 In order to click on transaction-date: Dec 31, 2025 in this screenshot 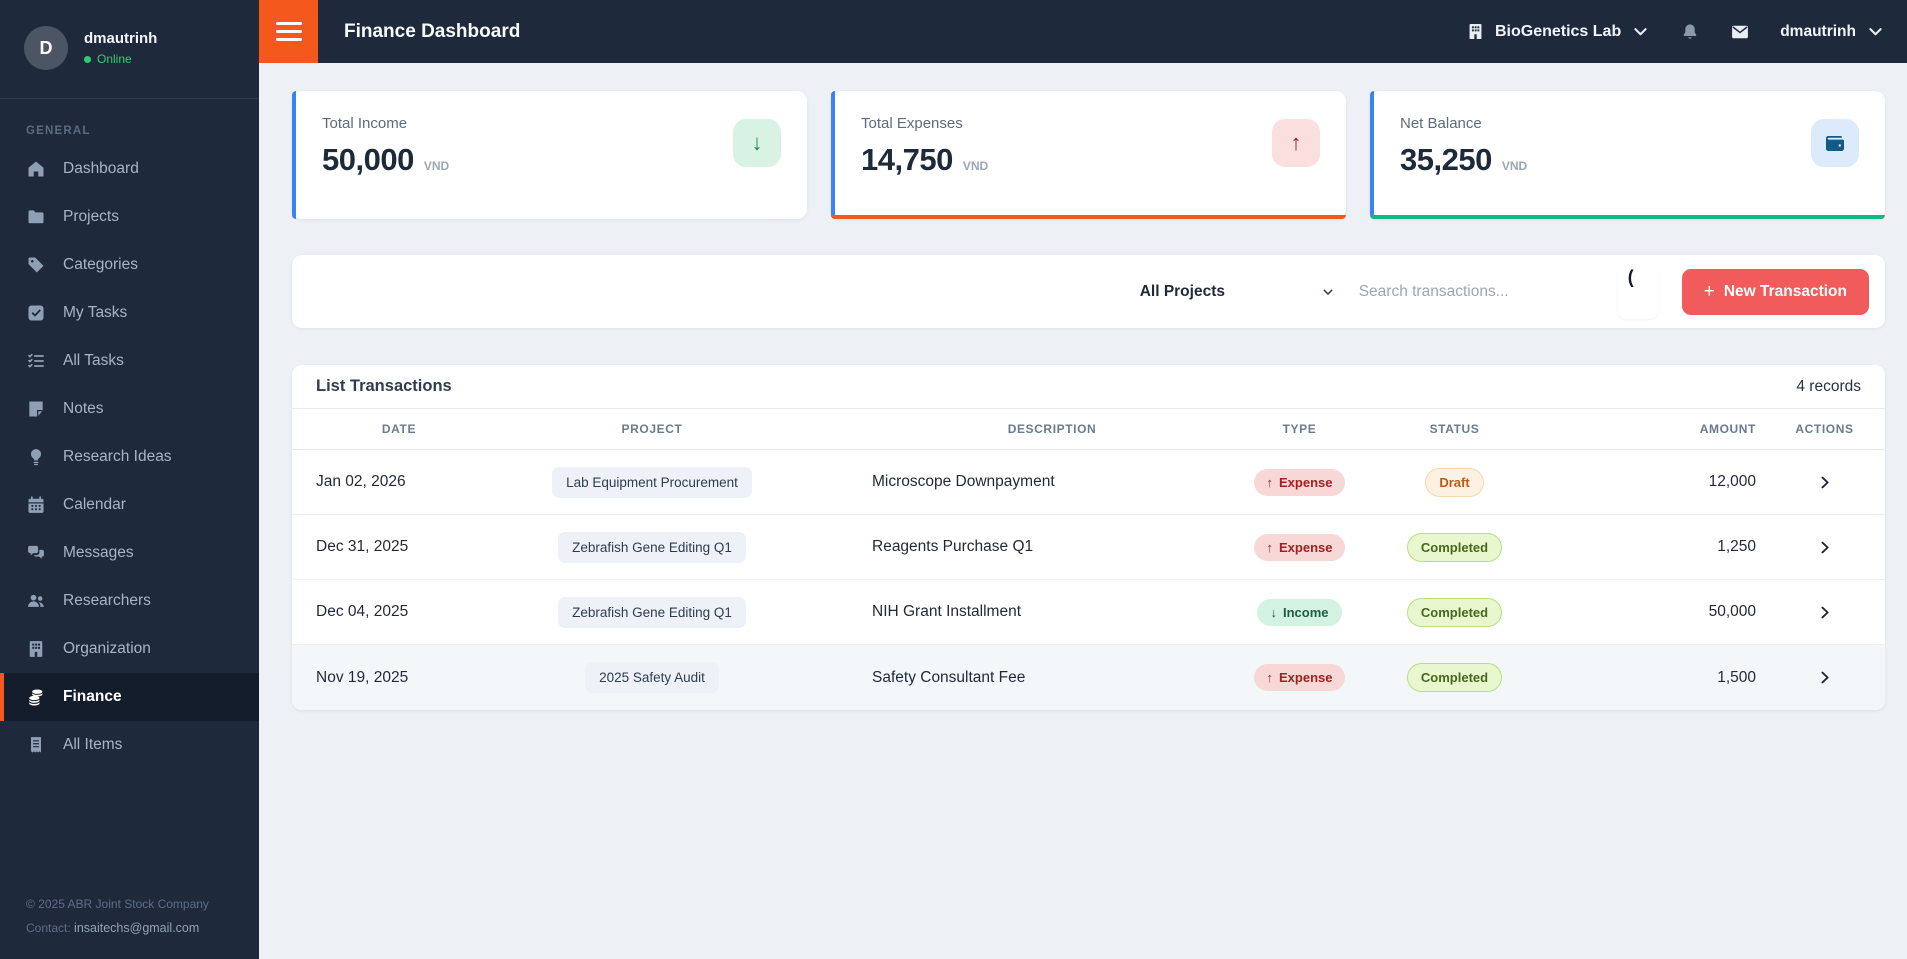, I will do `click(362, 546)`.